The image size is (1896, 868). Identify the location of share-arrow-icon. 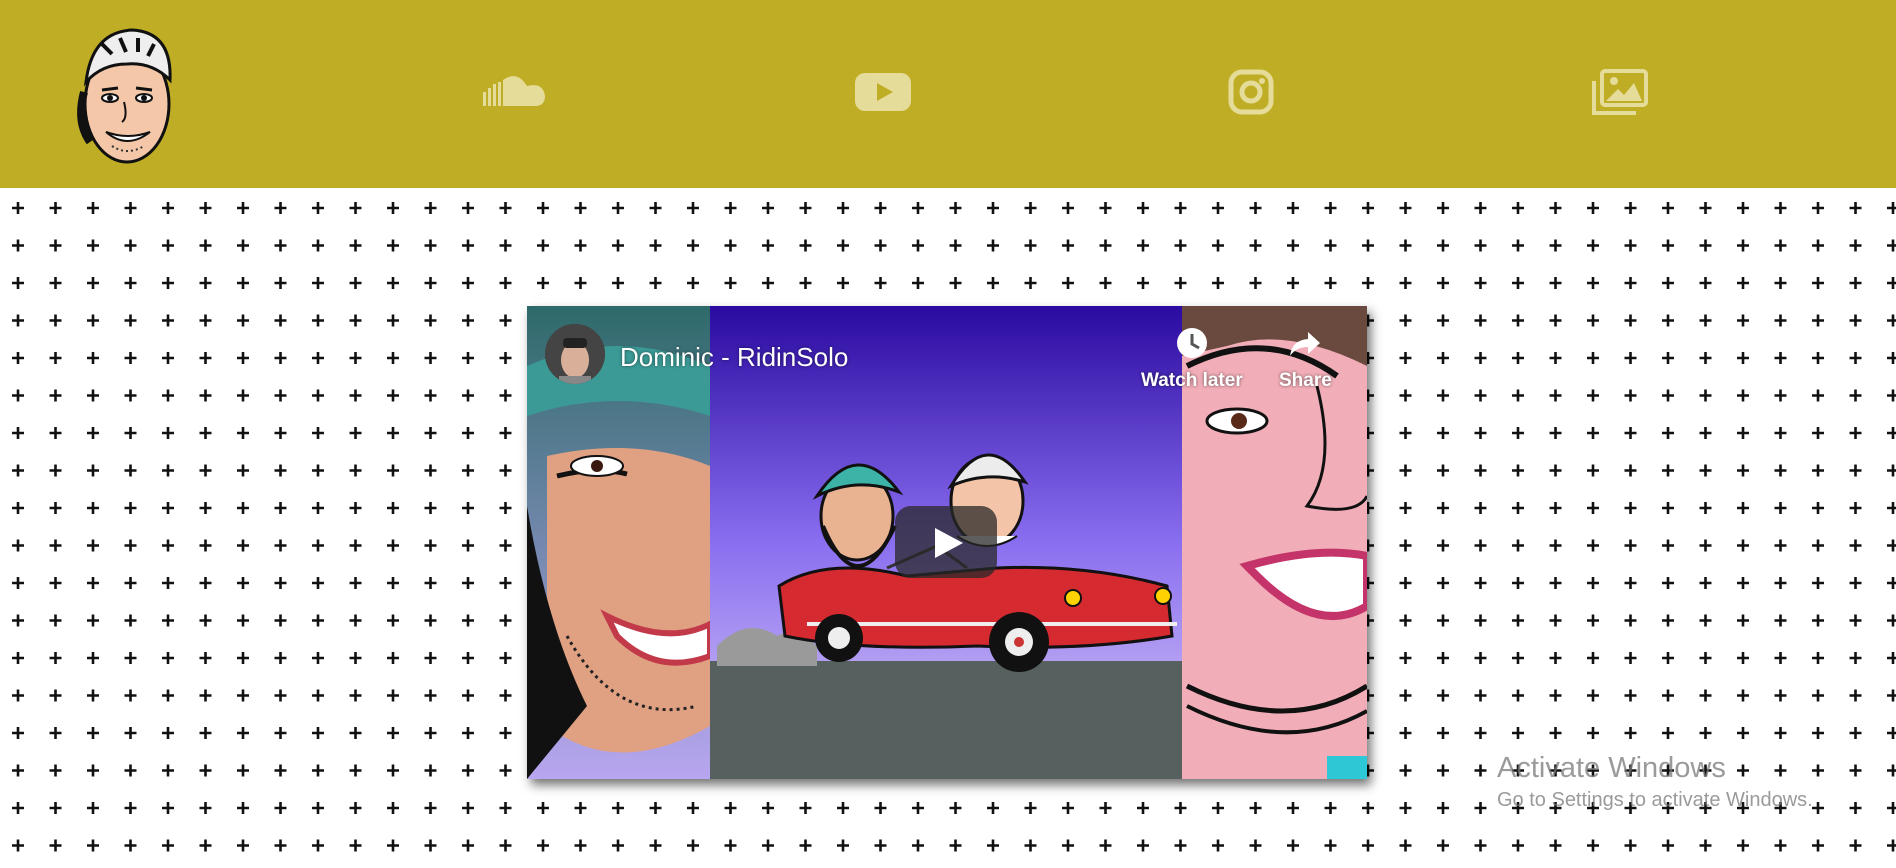
(1305, 344).